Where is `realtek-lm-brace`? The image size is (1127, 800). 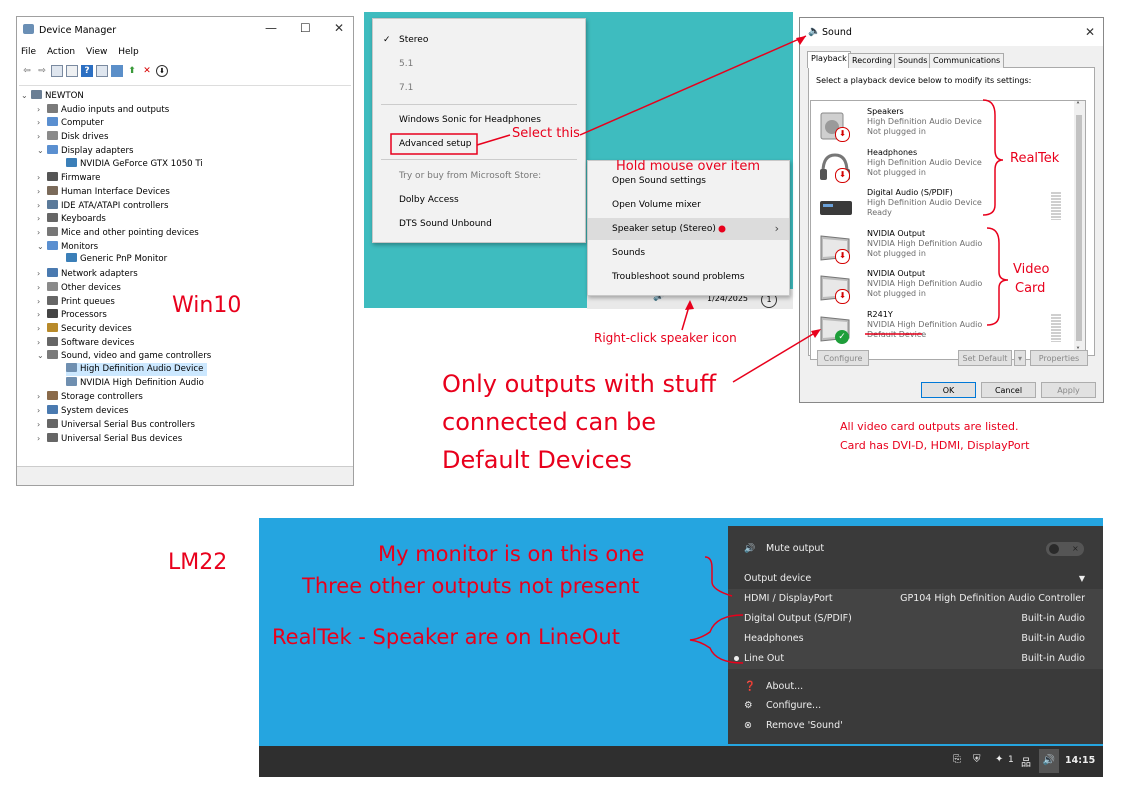
realtek-lm-brace is located at coordinates (716, 639).